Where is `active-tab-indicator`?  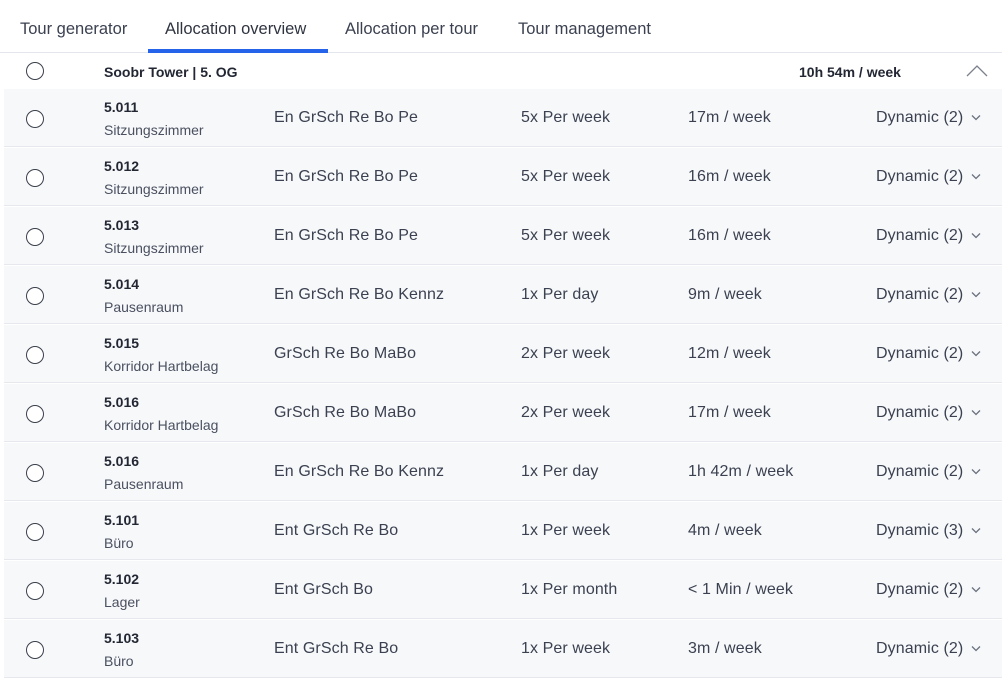
active-tab-indicator is located at coordinates (238, 51).